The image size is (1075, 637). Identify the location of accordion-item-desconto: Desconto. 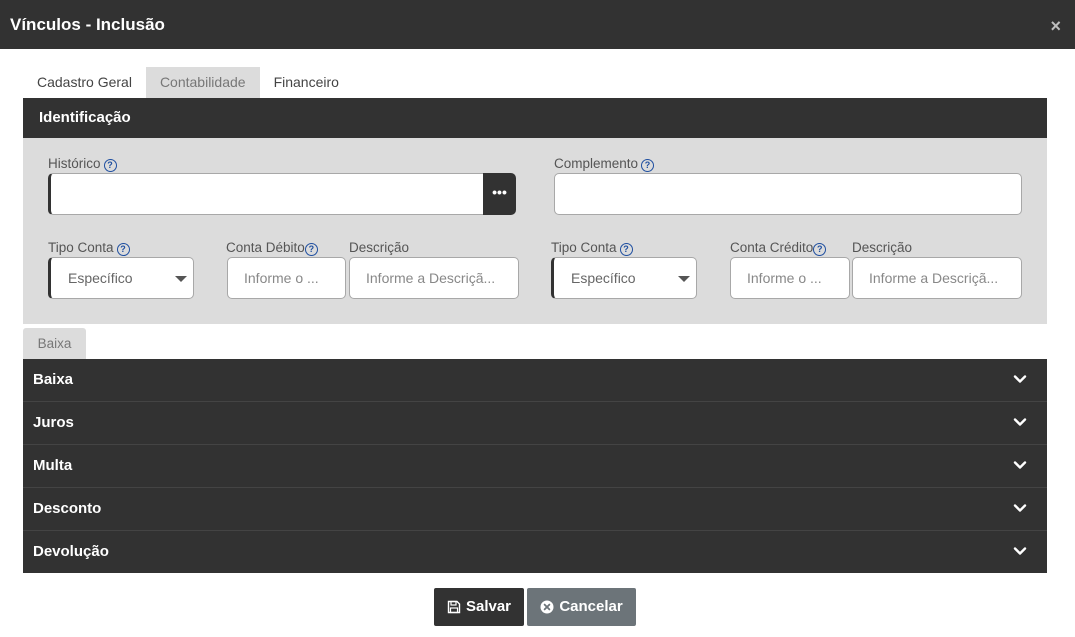
(535, 509).